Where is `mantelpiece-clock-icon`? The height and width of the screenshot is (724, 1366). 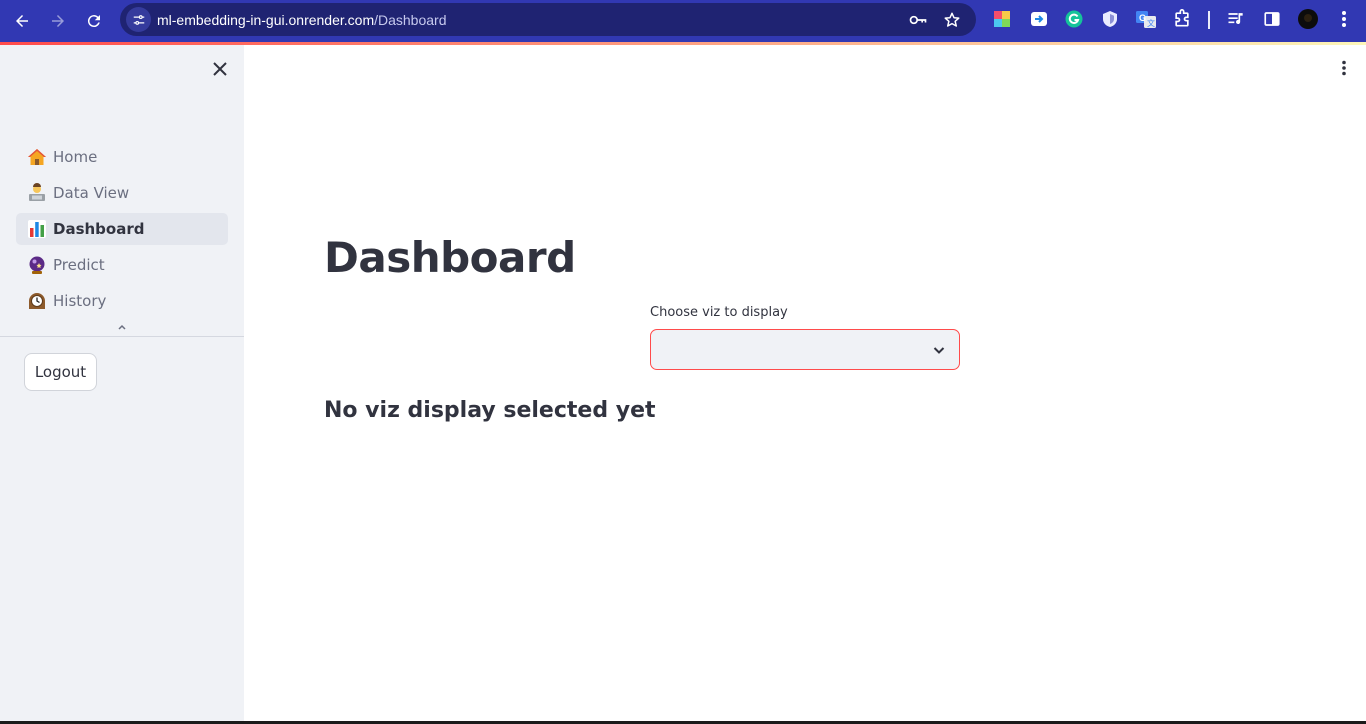 mantelpiece-clock-icon is located at coordinates (37, 301).